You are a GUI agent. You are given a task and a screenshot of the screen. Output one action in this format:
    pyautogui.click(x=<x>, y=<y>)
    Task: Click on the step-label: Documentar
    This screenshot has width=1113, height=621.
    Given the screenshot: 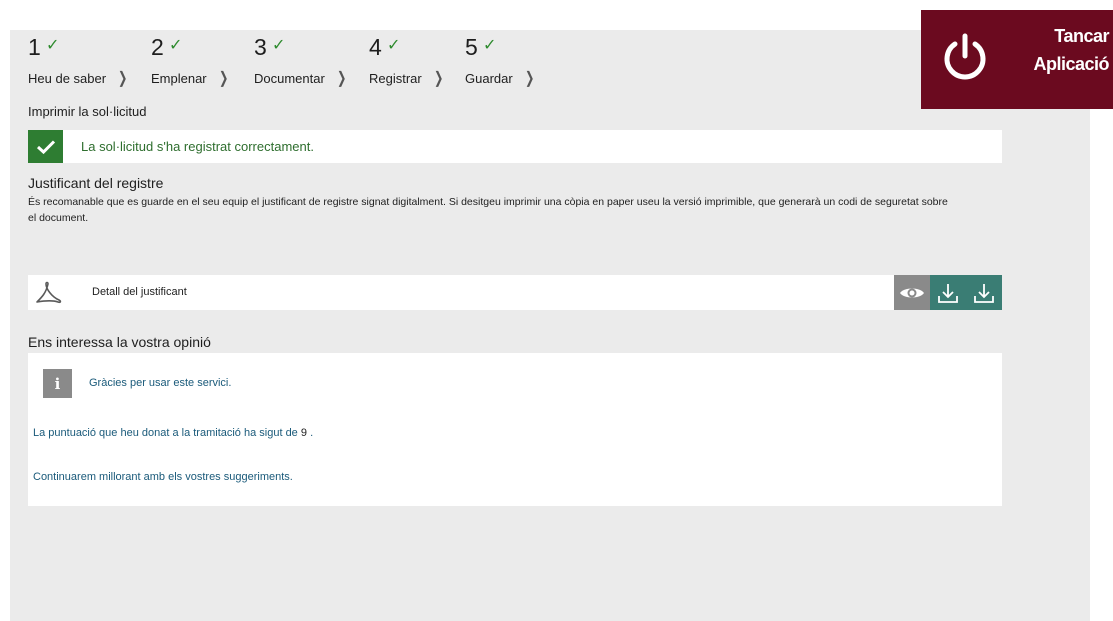 What is the action you would take?
    pyautogui.click(x=289, y=78)
    